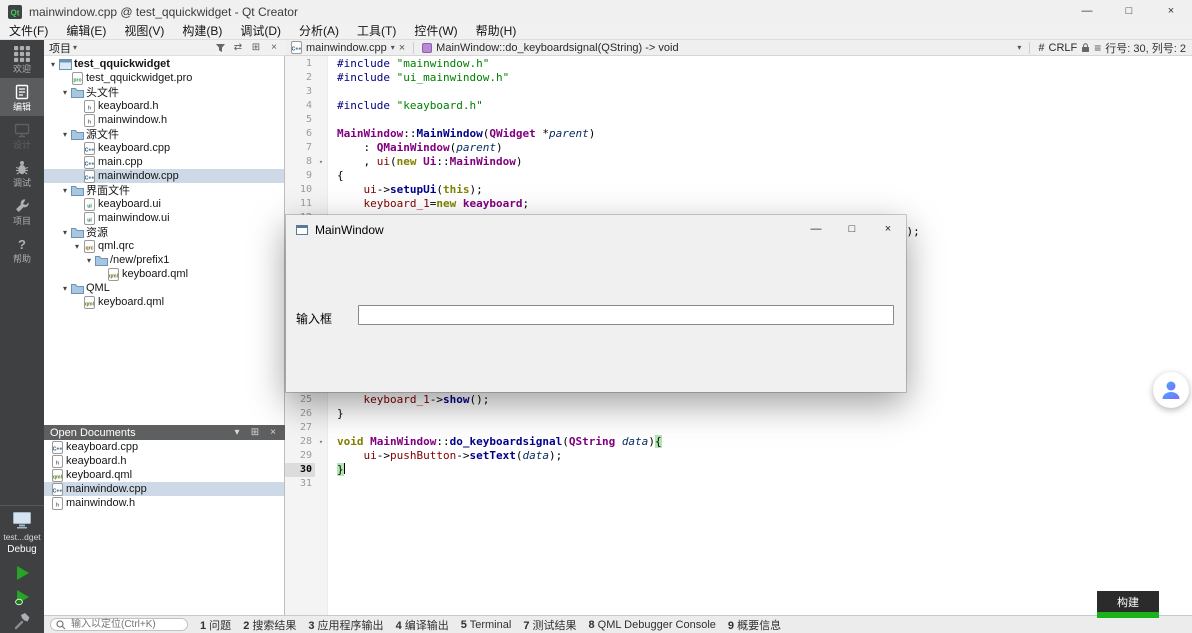  What do you see at coordinates (402, 48) in the screenshot?
I see `document-close-icon: ×` at bounding box center [402, 48].